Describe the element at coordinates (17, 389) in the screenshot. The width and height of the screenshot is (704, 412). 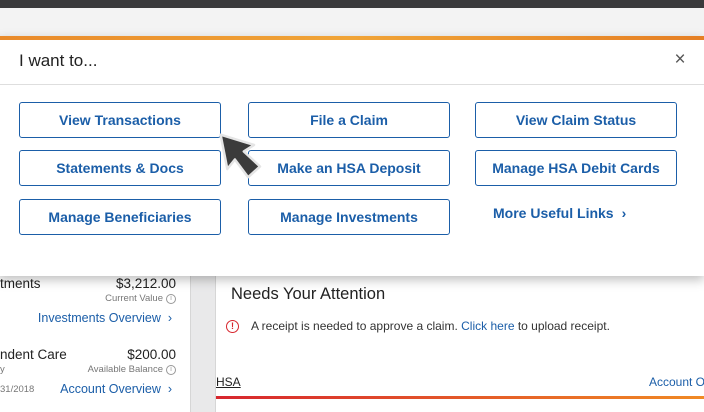
I see `account-date: 31/2018` at that location.